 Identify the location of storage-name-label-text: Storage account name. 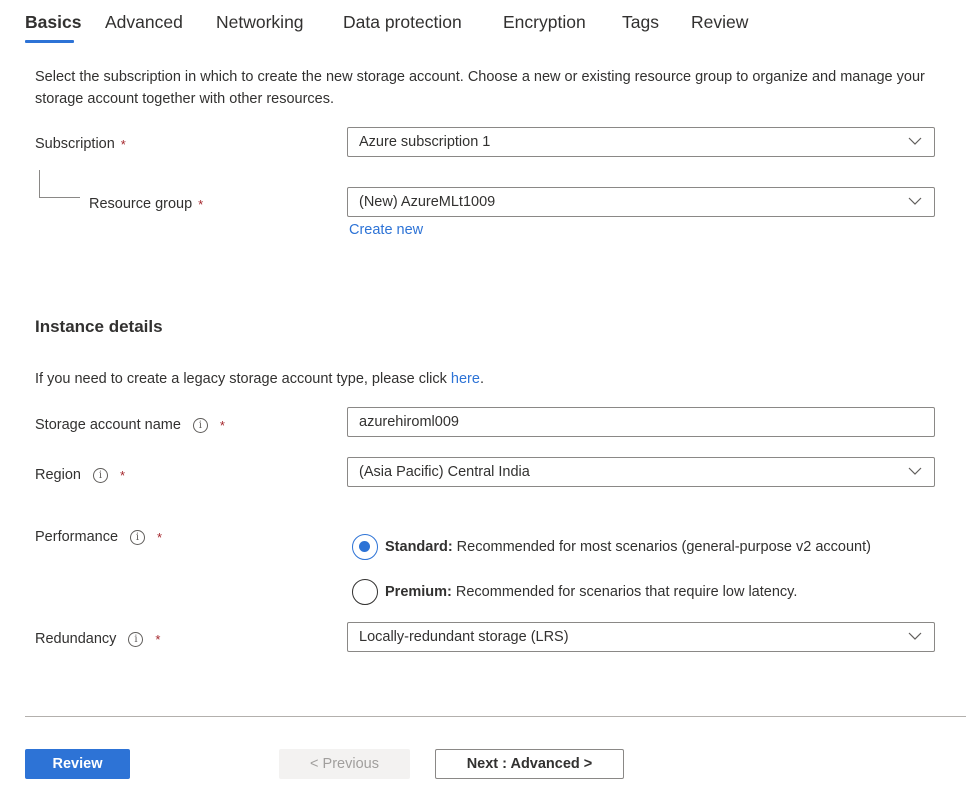
(108, 425).